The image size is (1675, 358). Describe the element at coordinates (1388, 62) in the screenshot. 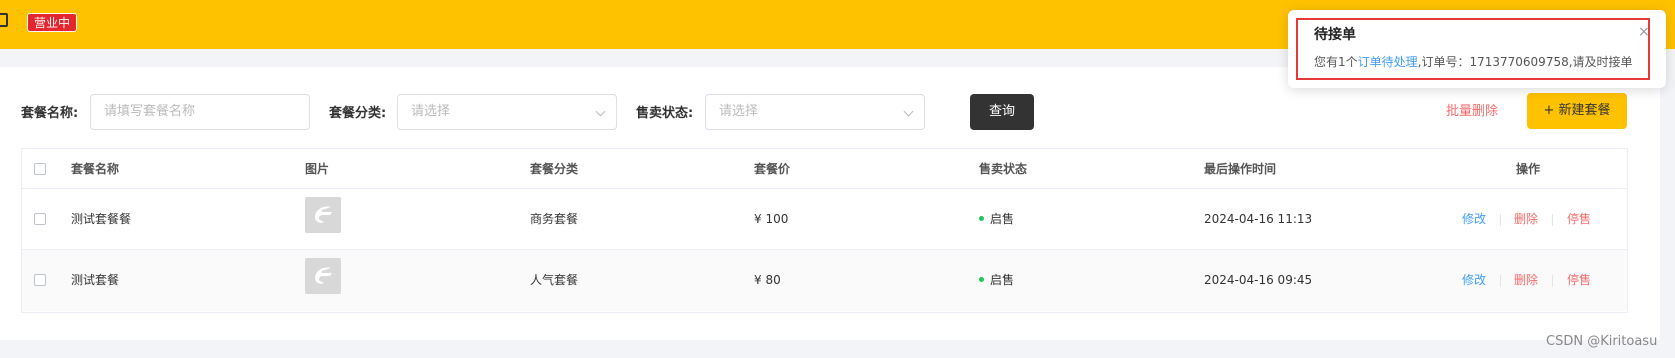

I see `pending-order-link: 订单待处理` at that location.